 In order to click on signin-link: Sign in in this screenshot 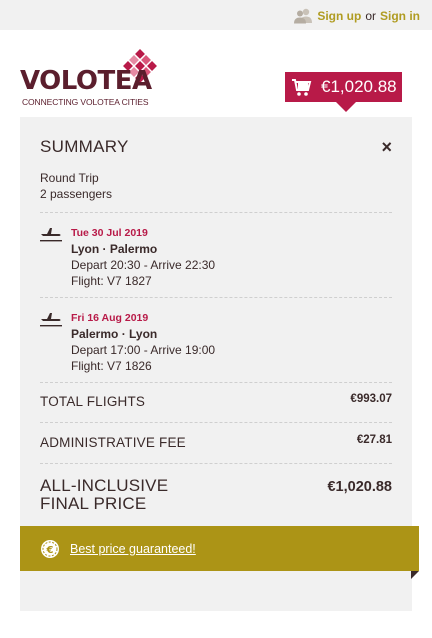, I will do `click(400, 16)`.